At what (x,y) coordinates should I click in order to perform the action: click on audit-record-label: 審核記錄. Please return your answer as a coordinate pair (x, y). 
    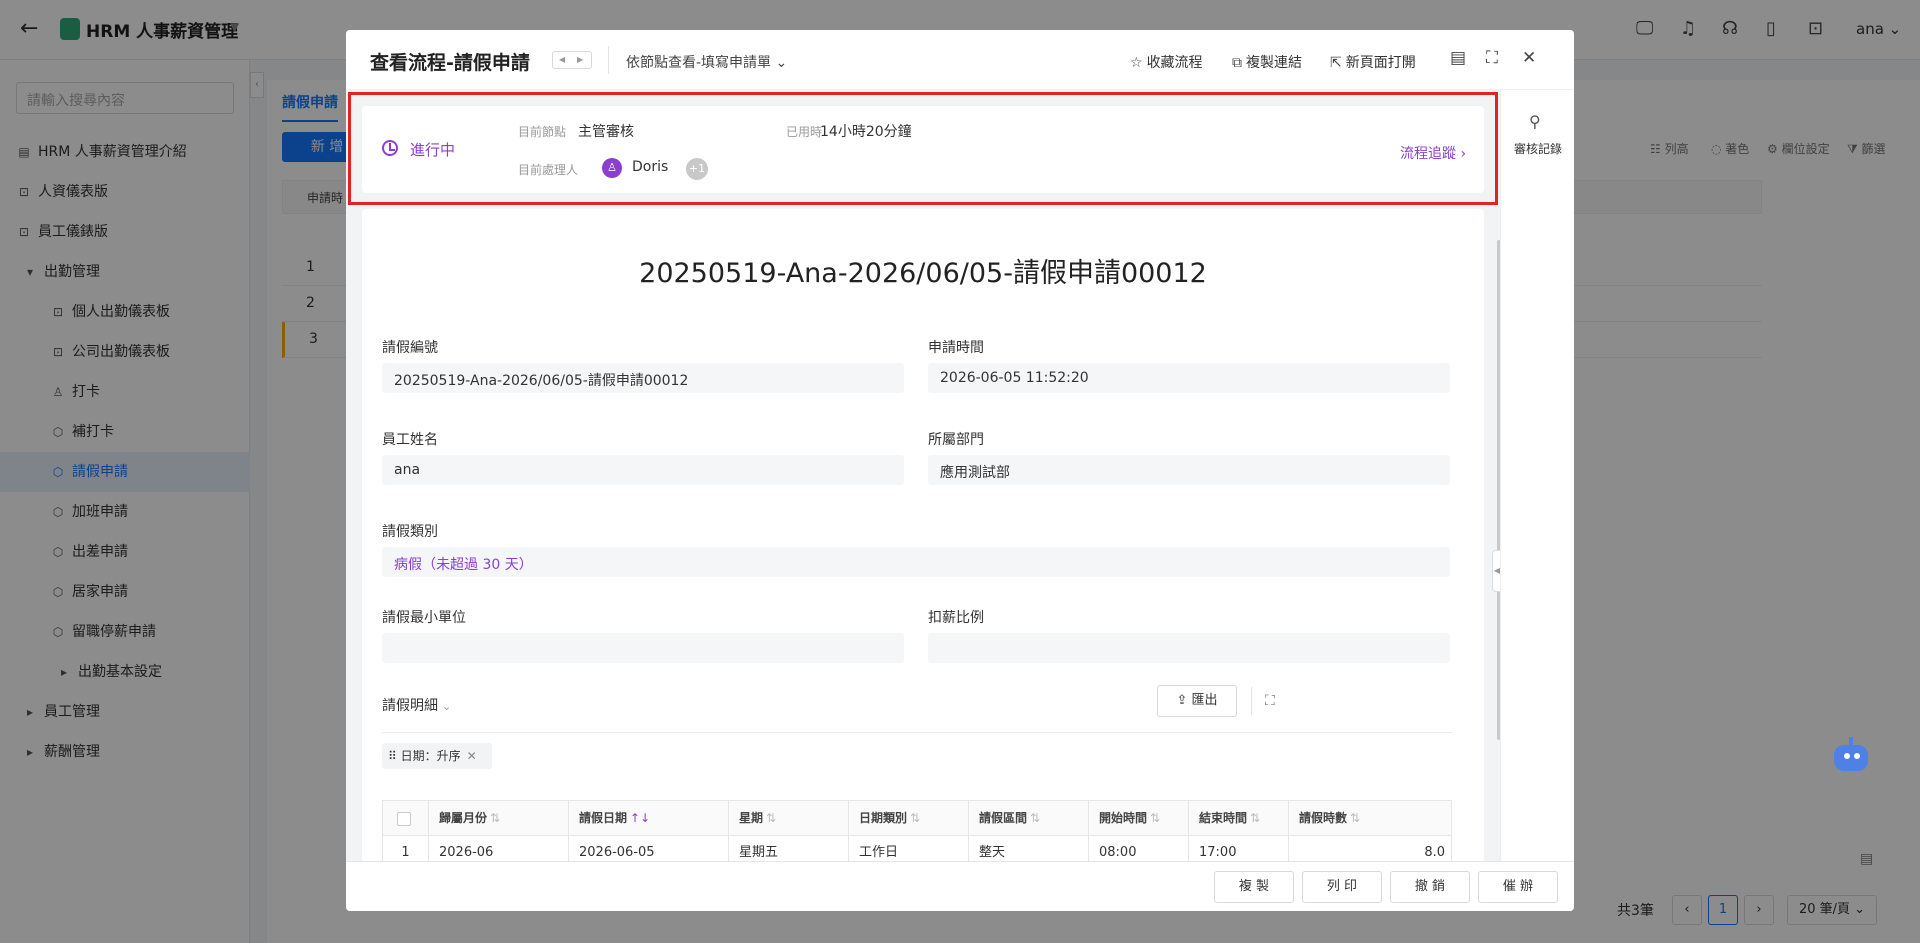
    Looking at the image, I should click on (1537, 148).